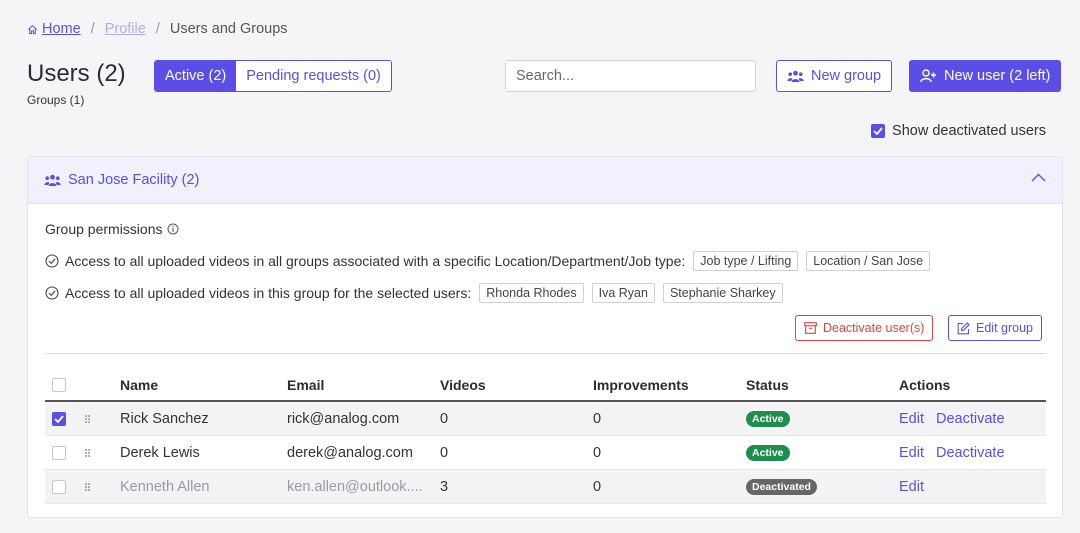  What do you see at coordinates (76, 73) in the screenshot?
I see `page-title: Users (2)` at bounding box center [76, 73].